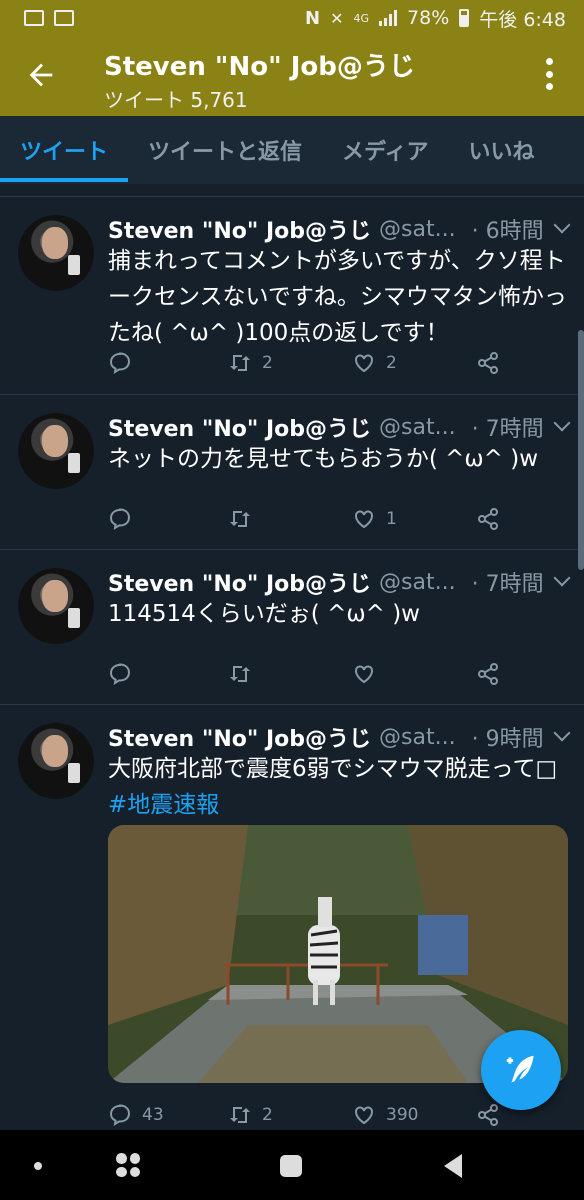 This screenshot has height=1200, width=584. I want to click on tab-tweets: ツイート, so click(64, 150).